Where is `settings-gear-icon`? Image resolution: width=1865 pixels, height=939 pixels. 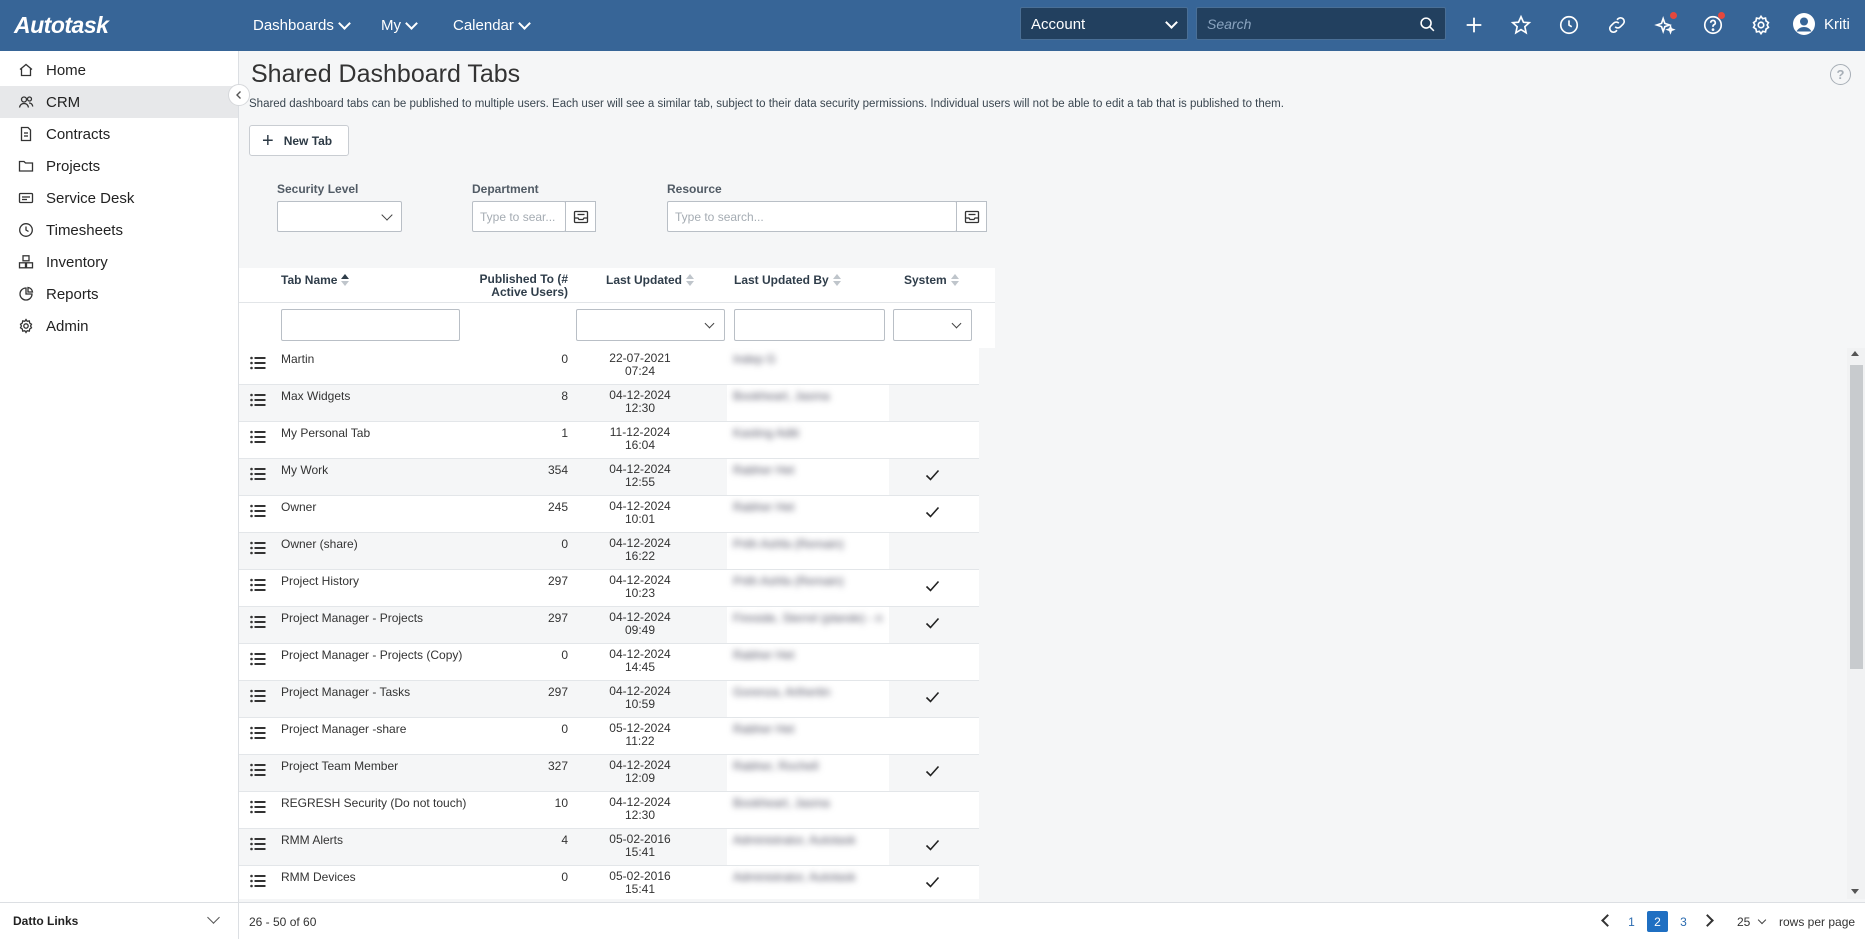 settings-gear-icon is located at coordinates (1761, 25).